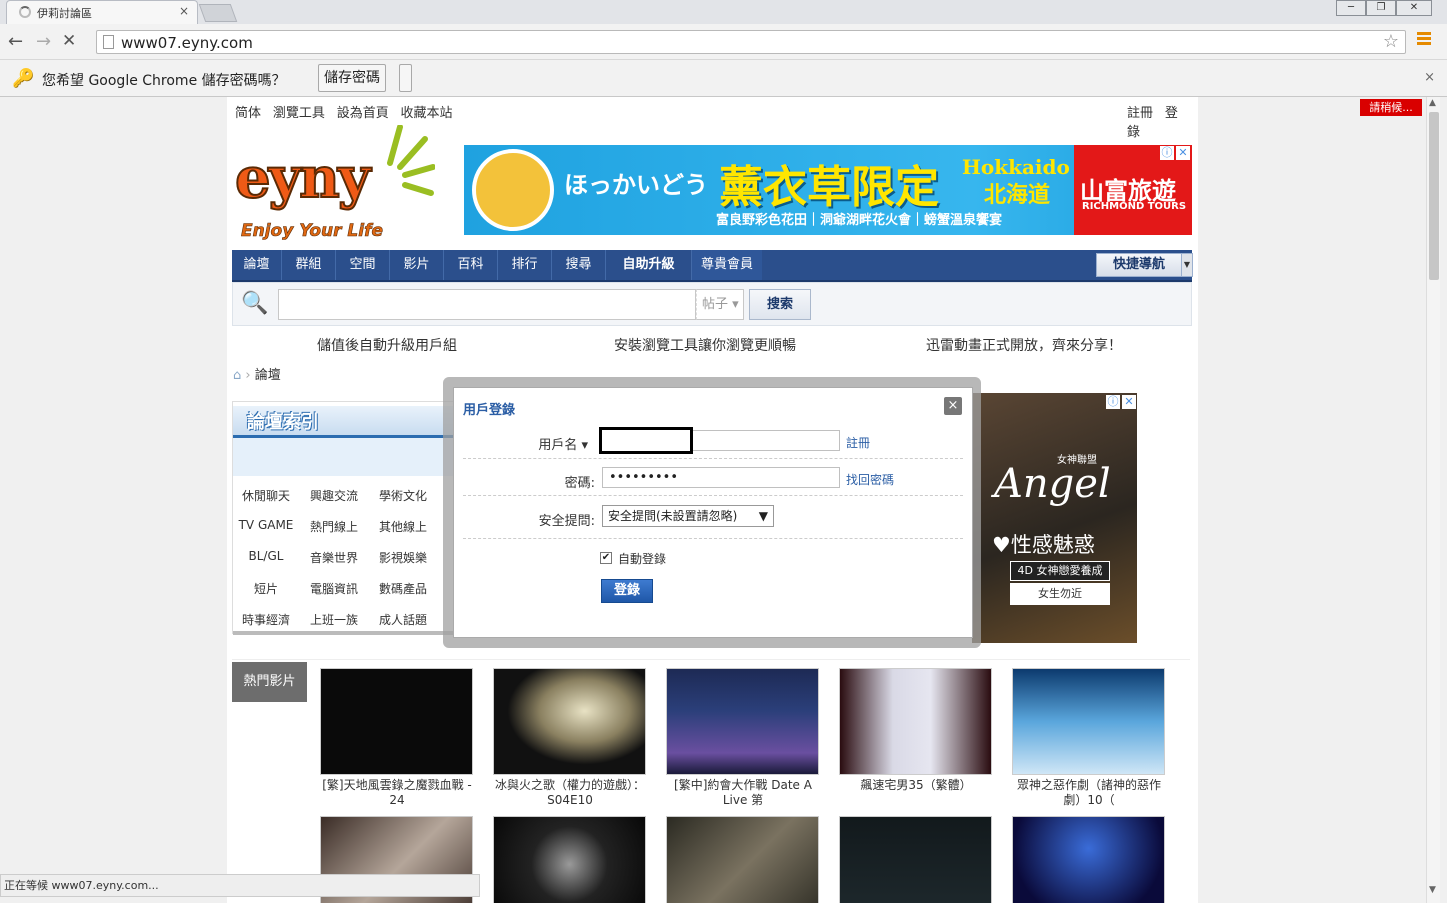  What do you see at coordinates (15, 41) in the screenshot?
I see `back-icon: ←` at bounding box center [15, 41].